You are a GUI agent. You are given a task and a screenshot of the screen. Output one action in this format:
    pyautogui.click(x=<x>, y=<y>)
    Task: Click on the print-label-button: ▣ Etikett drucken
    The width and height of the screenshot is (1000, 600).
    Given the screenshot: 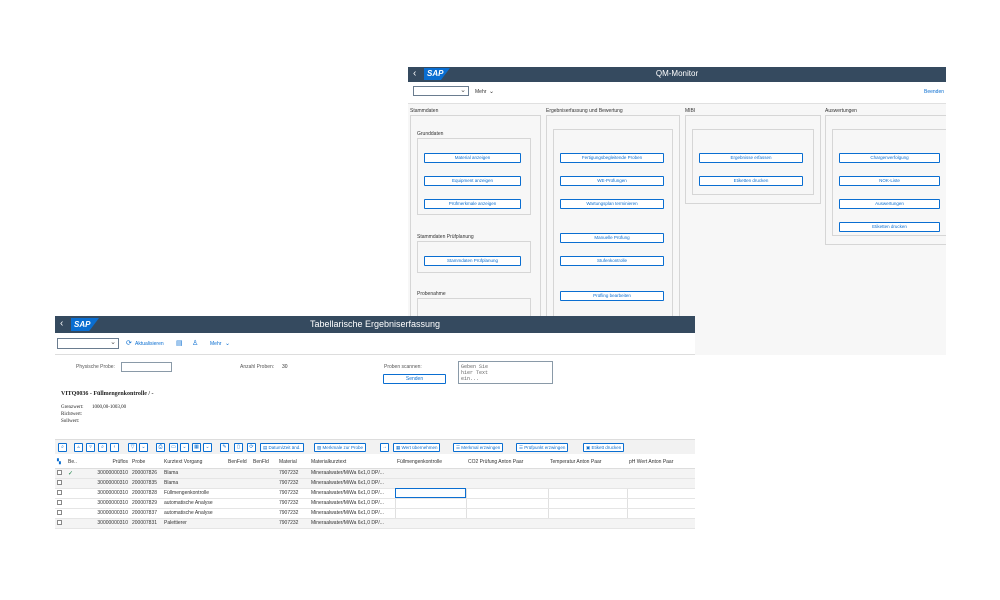 What is the action you would take?
    pyautogui.click(x=604, y=447)
    